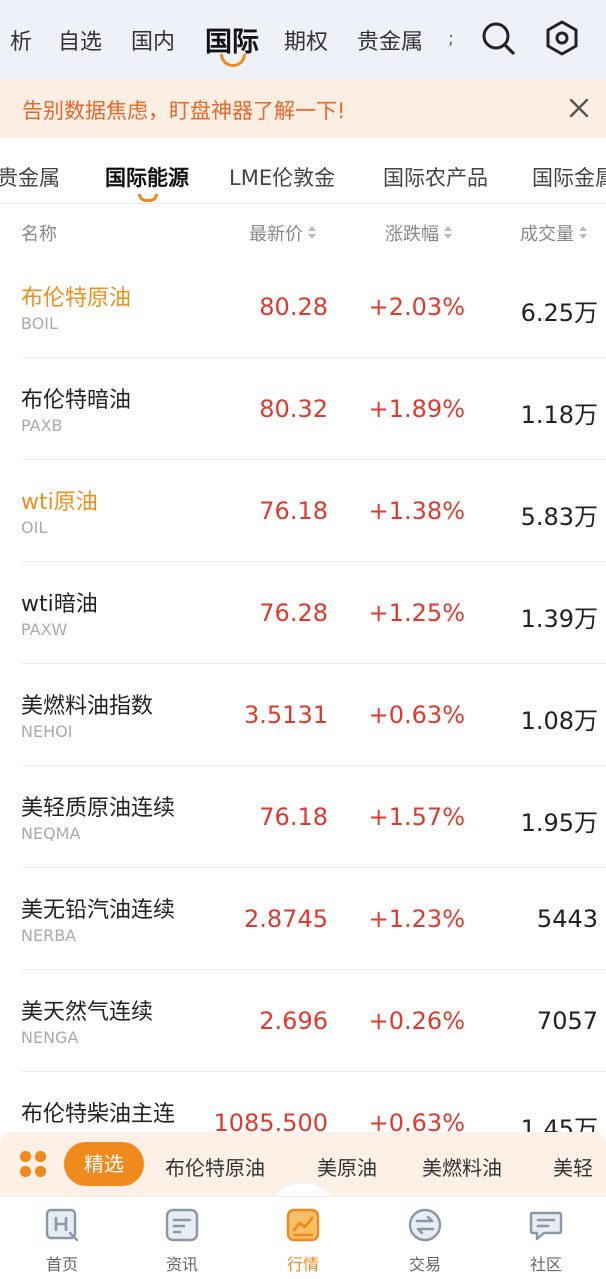 The image size is (606, 1279). I want to click on nav-home: 首页, so click(62, 1238).